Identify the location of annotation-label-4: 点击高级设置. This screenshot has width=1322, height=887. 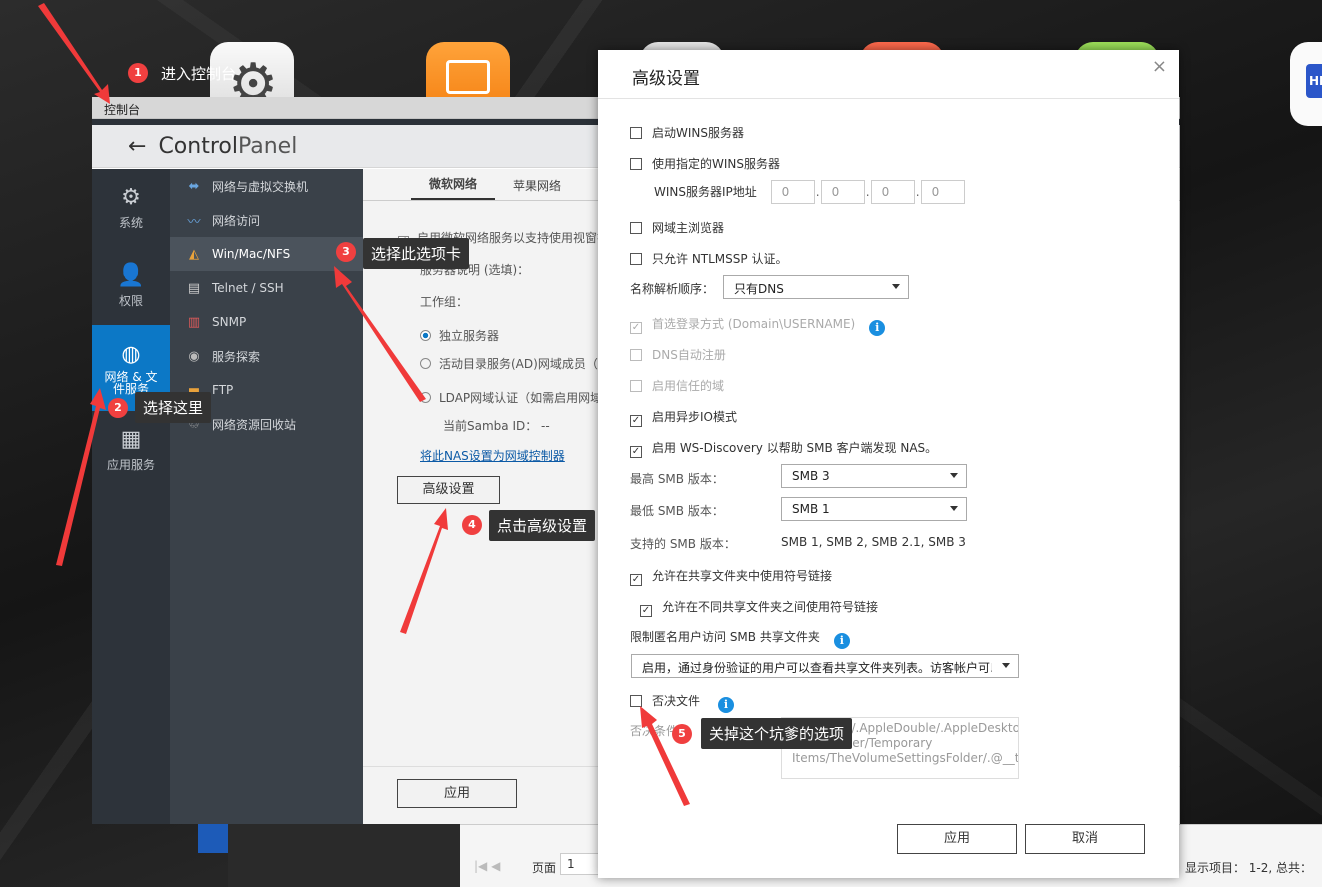
(542, 525).